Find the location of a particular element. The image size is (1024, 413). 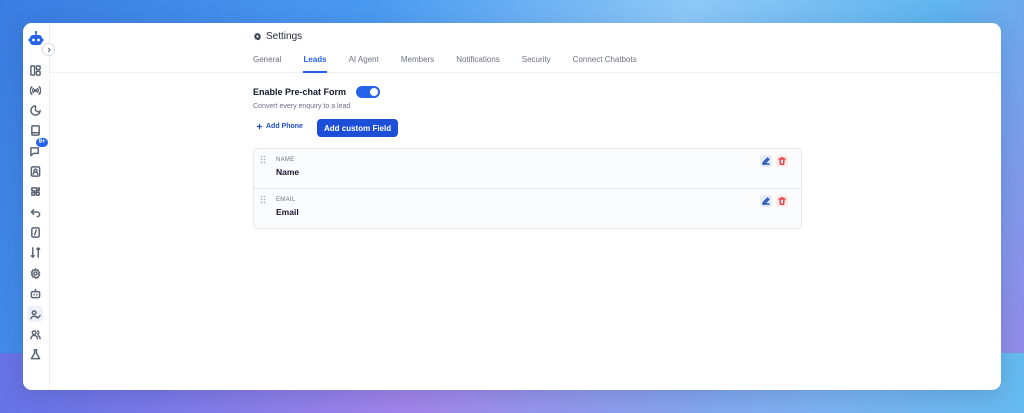

dashboard-icon is located at coordinates (35, 70).